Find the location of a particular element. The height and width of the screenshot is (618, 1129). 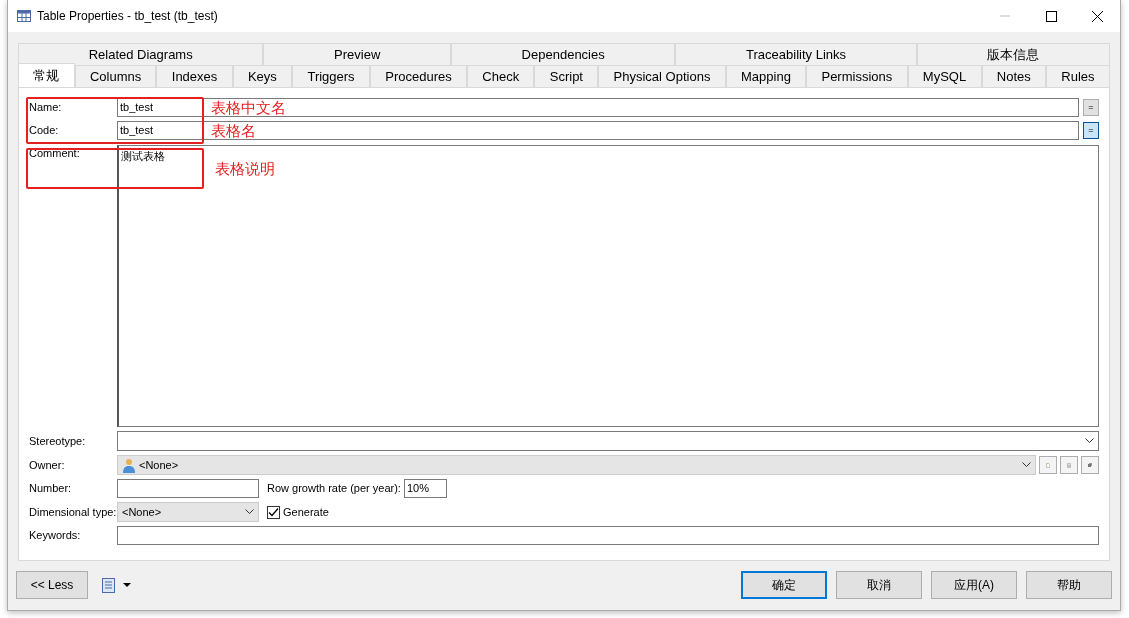

tab: Rules is located at coordinates (1078, 76).